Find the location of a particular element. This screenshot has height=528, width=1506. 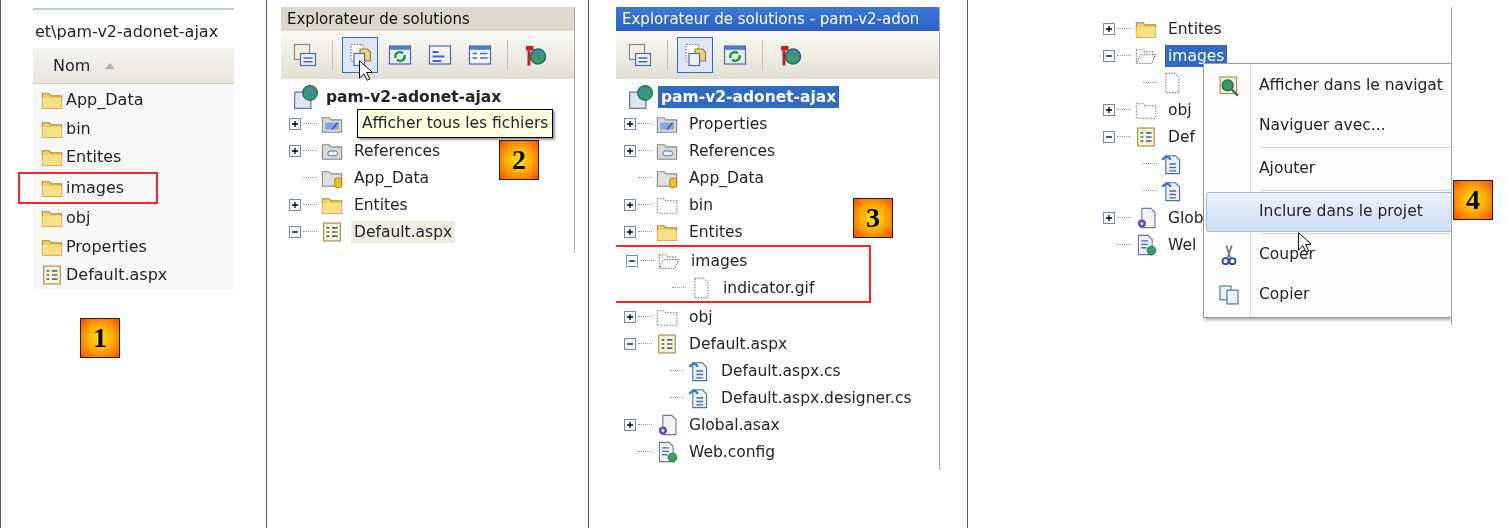

menu-item: Inclure dans le projet is located at coordinates (1328, 212).